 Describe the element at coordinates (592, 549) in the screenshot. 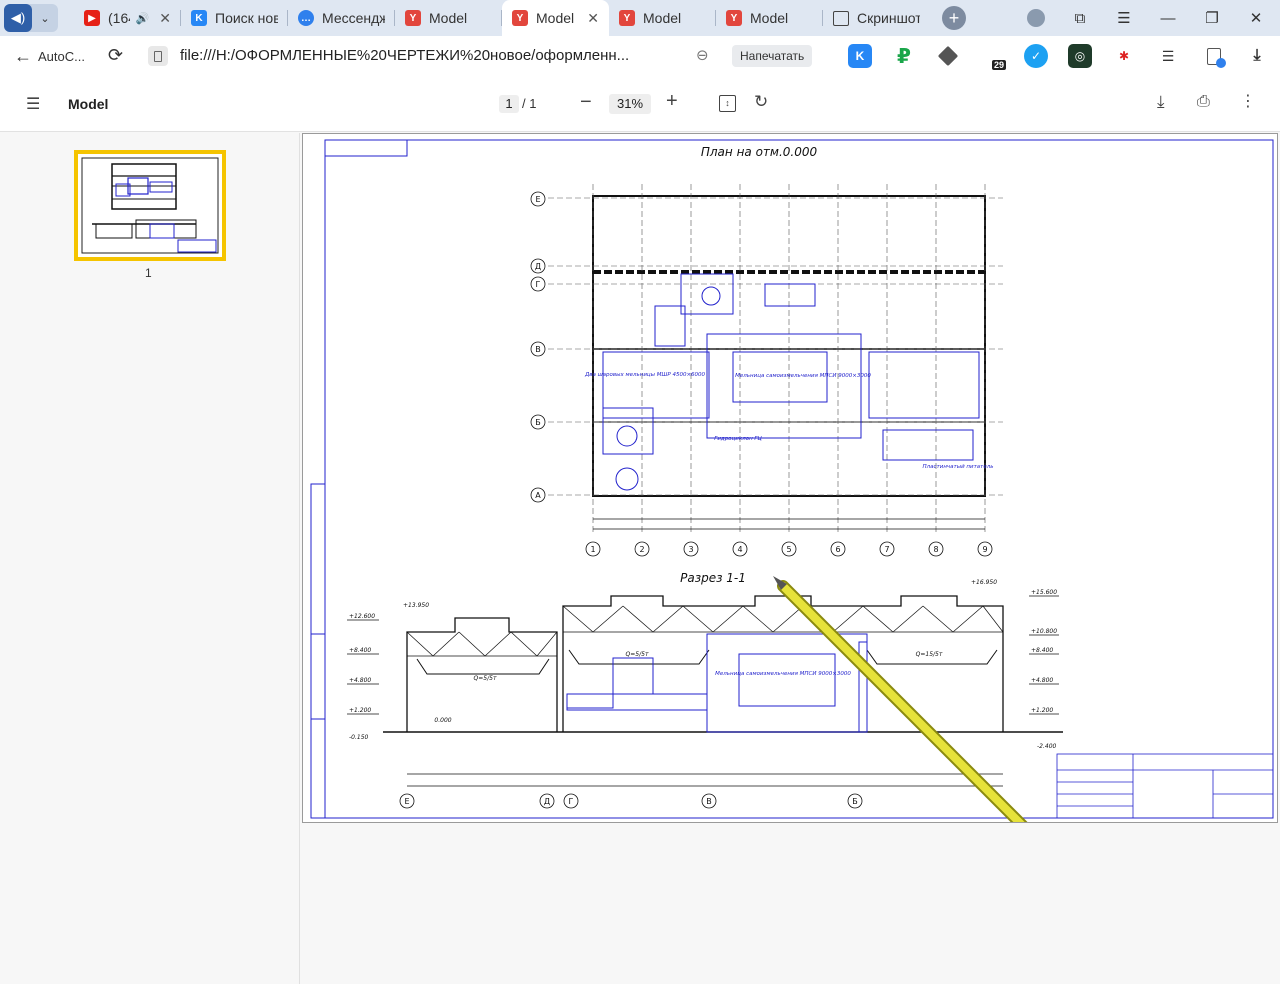

I see `svg-text: 1` at that location.